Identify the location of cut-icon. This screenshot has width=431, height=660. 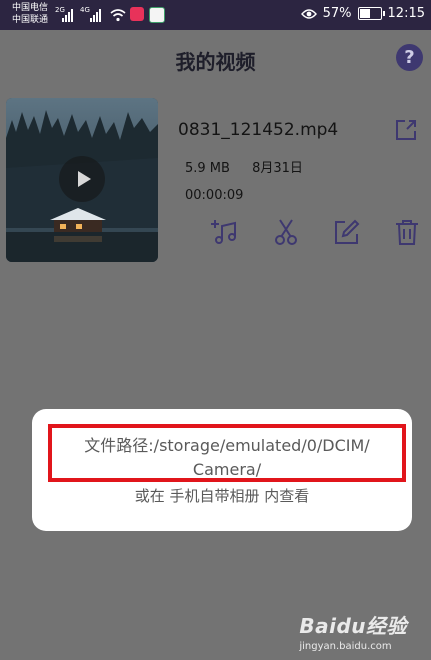
(286, 232).